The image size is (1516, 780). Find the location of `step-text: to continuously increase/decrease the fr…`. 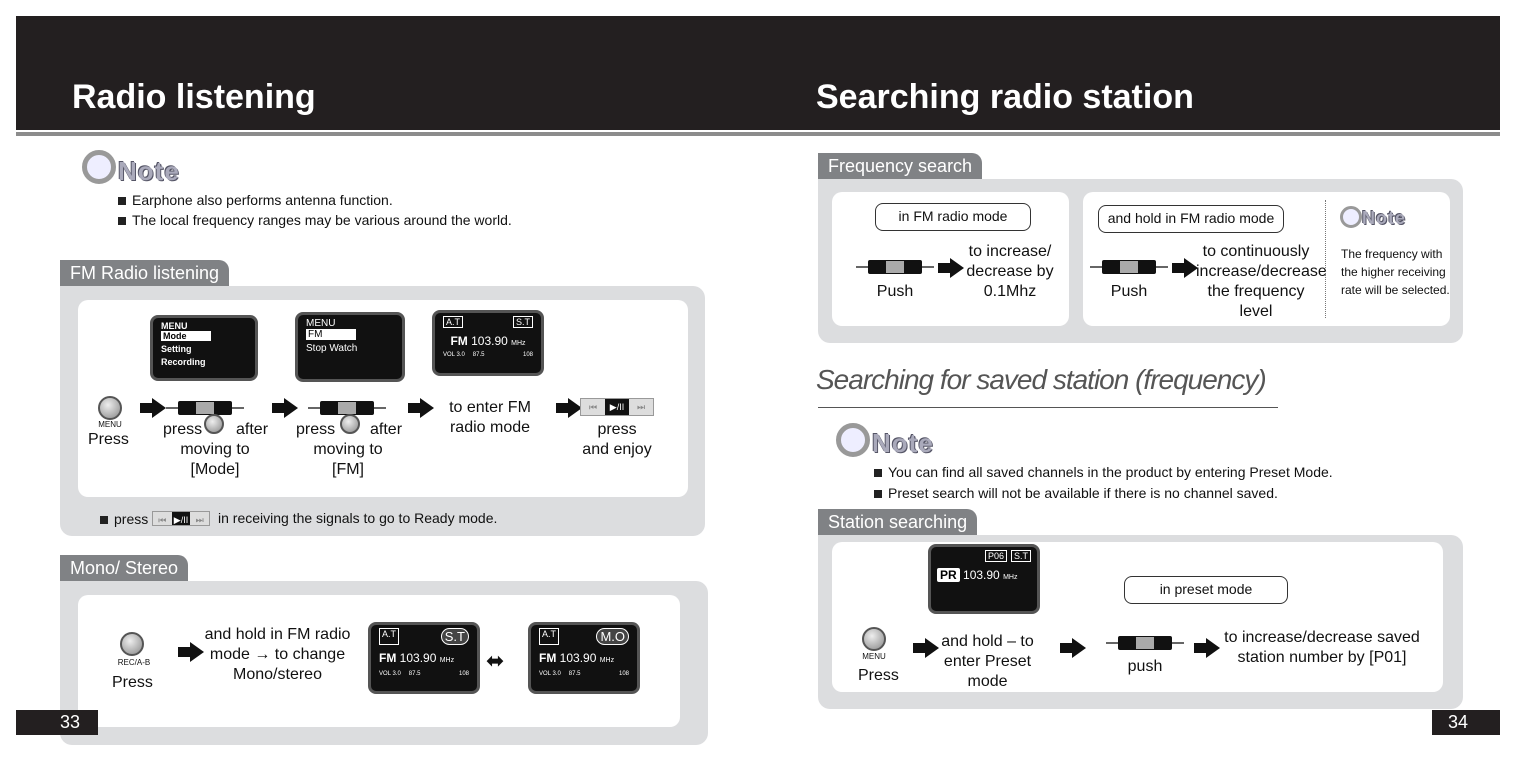

step-text: to continuously increase/decrease the fr… is located at coordinates (1261, 281).